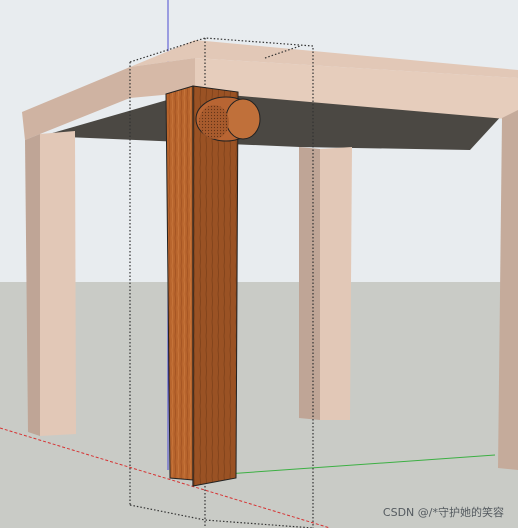 The height and width of the screenshot is (528, 518). I want to click on watermark-text: CSDN @/*守护她的笑容, so click(443, 512).